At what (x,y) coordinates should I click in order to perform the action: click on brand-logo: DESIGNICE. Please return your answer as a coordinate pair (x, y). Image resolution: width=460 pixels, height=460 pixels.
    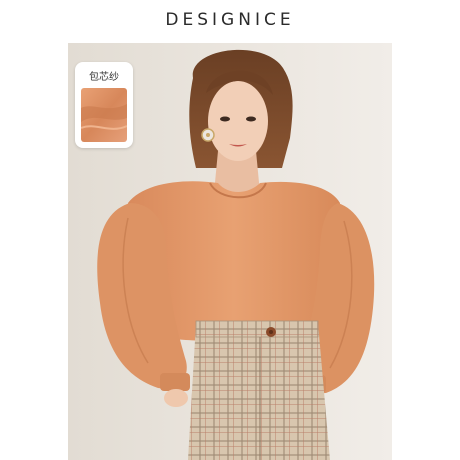
    Looking at the image, I should click on (230, 20).